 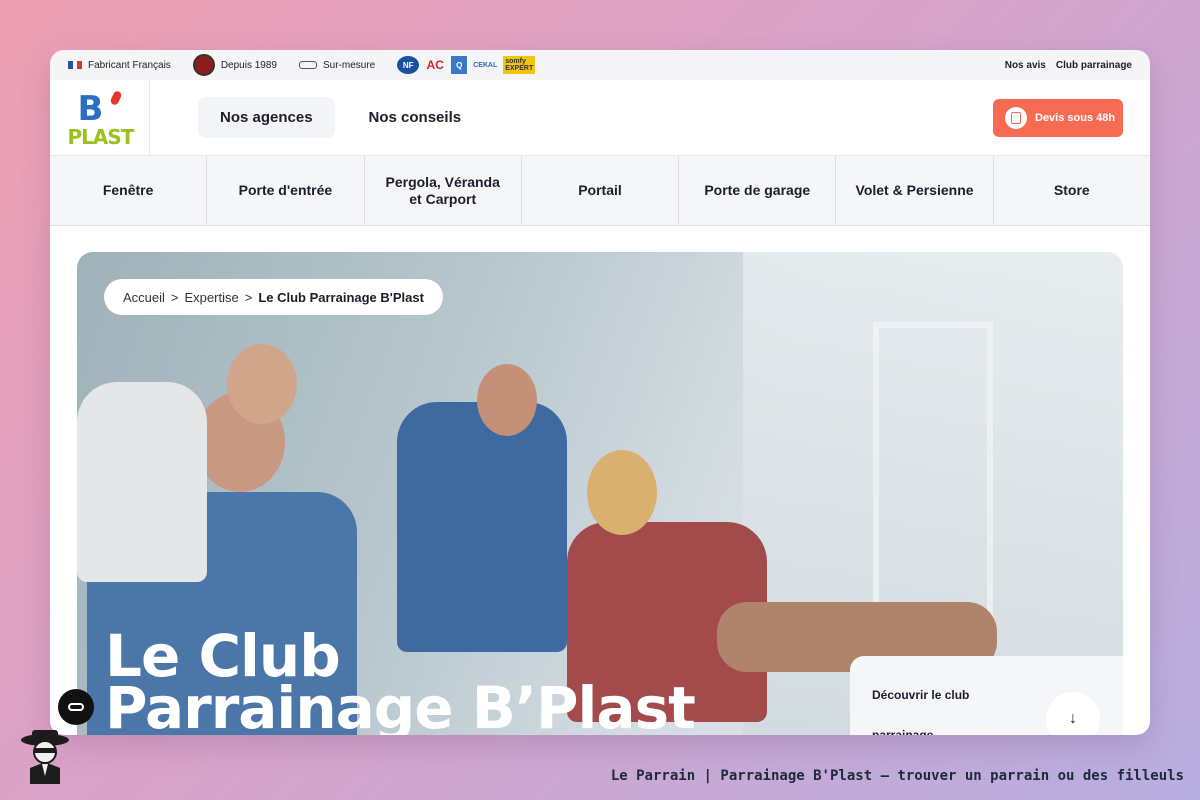 What do you see at coordinates (203, 65) in the screenshot?
I see `anniversary-badge-icon` at bounding box center [203, 65].